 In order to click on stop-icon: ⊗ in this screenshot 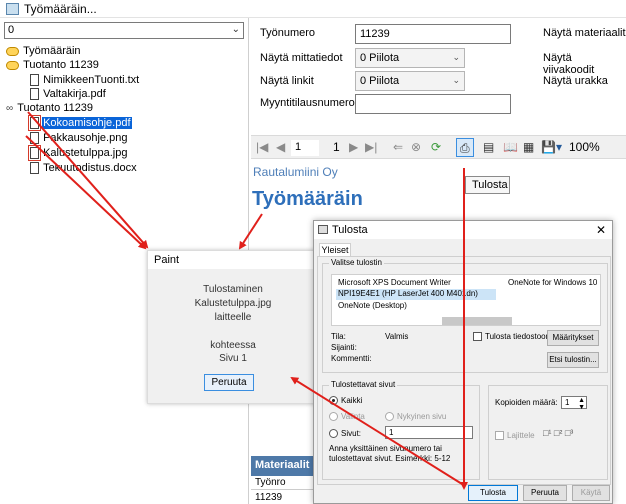, I will do `click(416, 147)`.